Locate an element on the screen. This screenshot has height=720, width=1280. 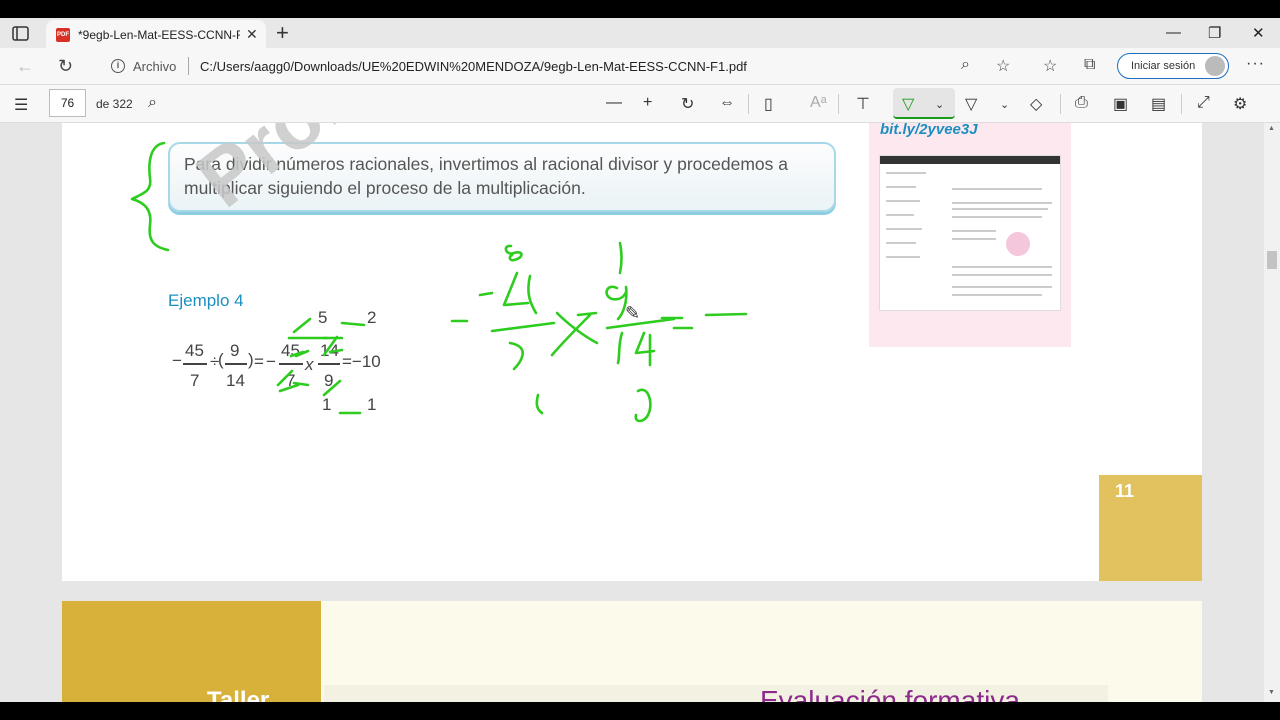
math-result: =−10 is located at coordinates (361, 361).